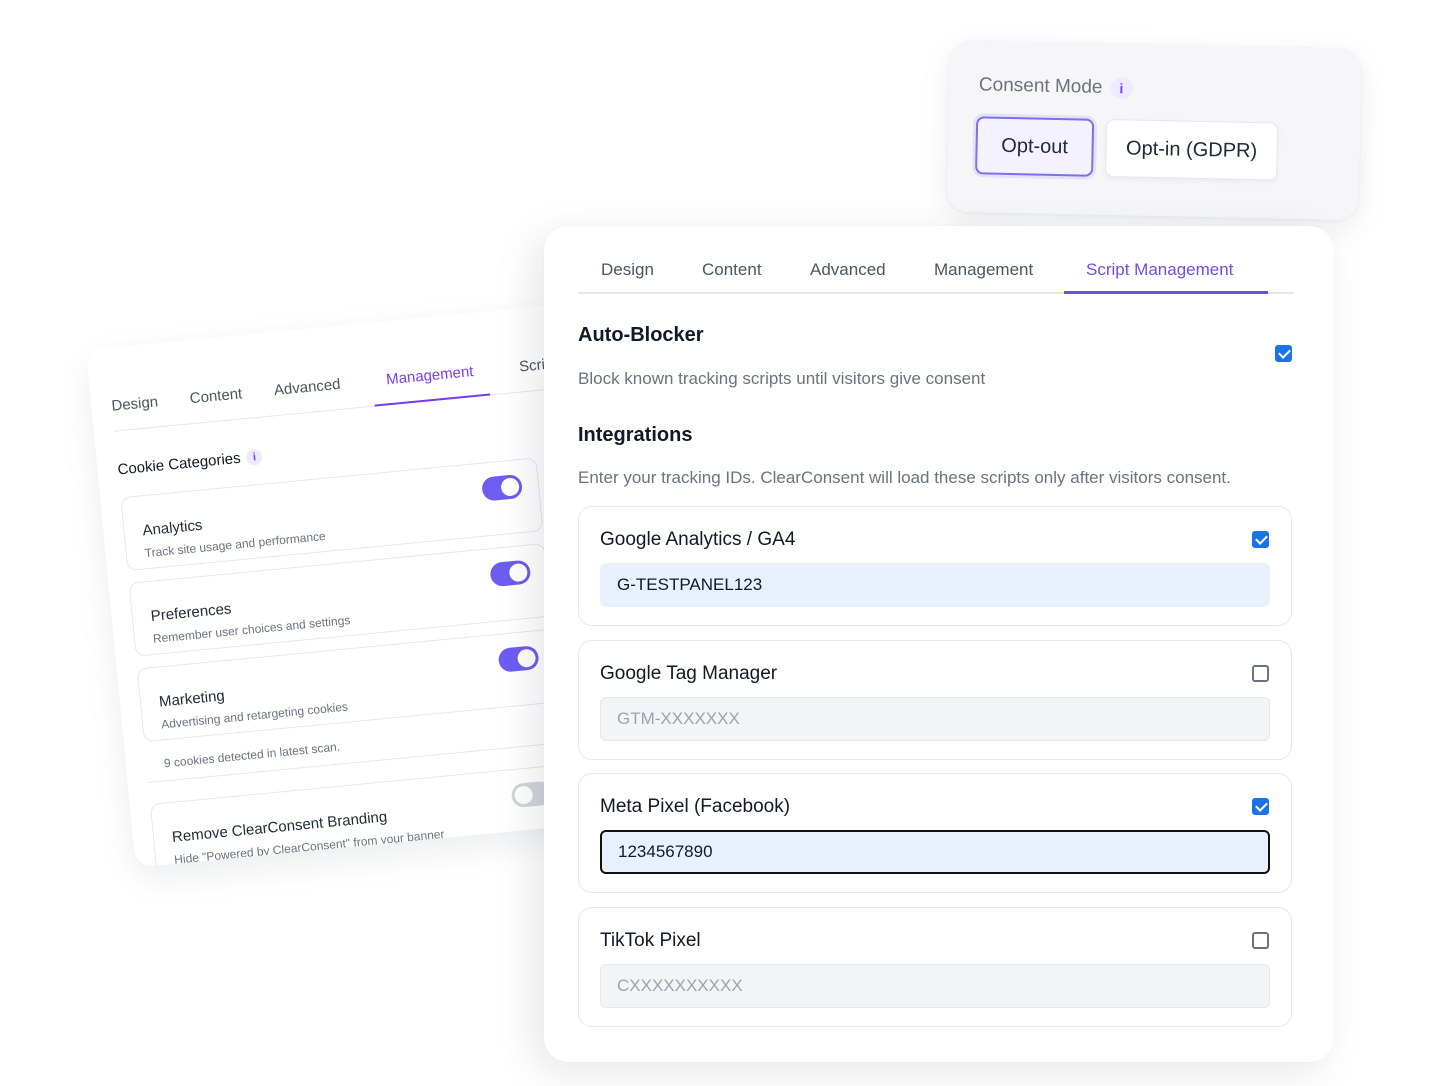  I want to click on auto-blocker-title: Auto-Blocker, so click(641, 335).